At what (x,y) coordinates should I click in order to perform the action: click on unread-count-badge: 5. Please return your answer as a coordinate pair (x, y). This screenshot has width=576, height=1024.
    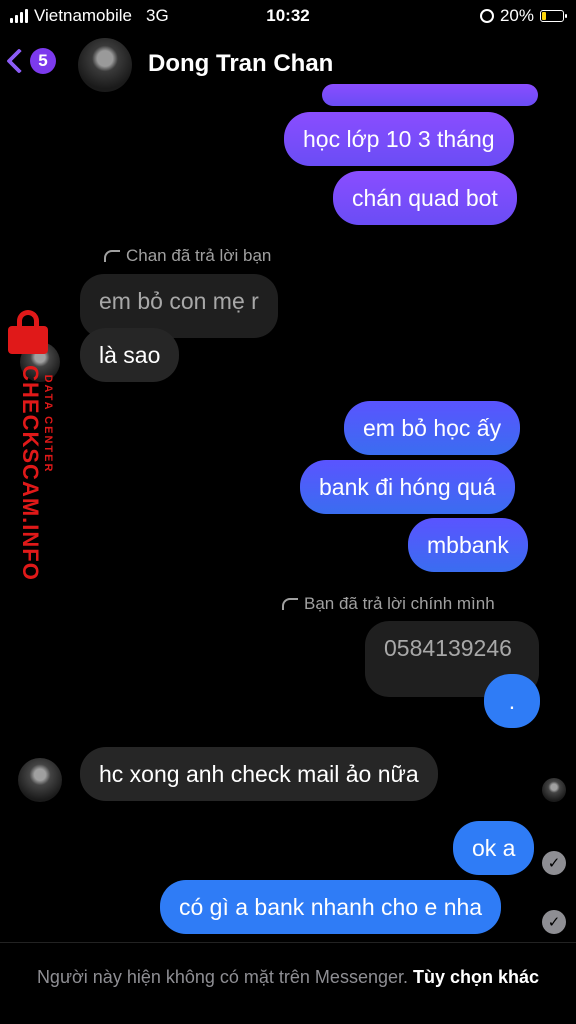
    Looking at the image, I should click on (43, 61).